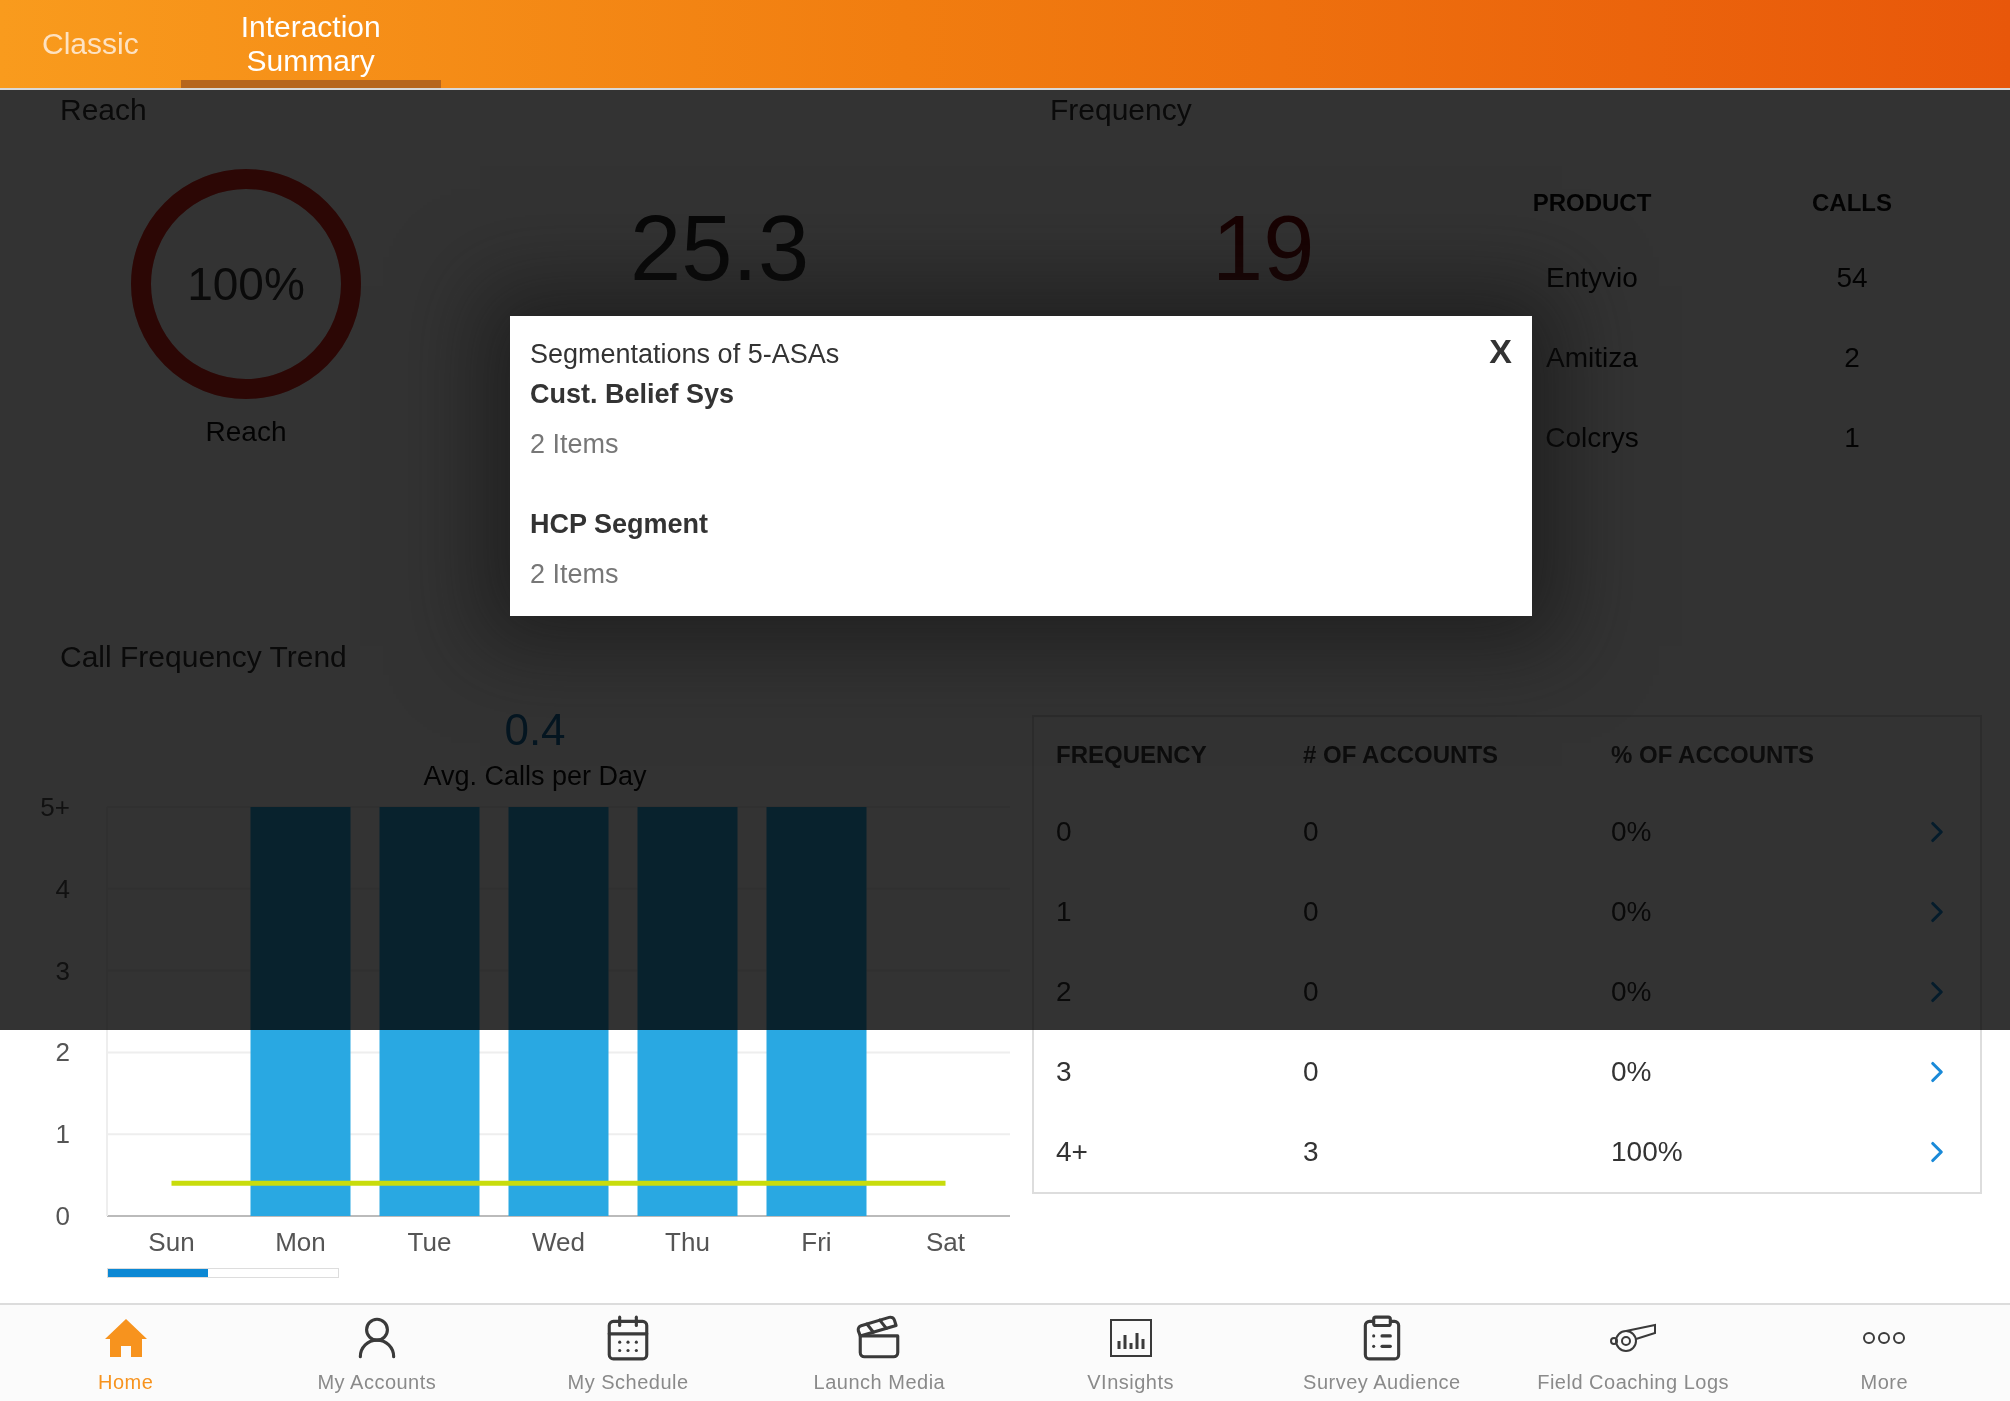 The height and width of the screenshot is (1401, 2010). What do you see at coordinates (300, 1242) in the screenshot?
I see `axis-label: Mon` at bounding box center [300, 1242].